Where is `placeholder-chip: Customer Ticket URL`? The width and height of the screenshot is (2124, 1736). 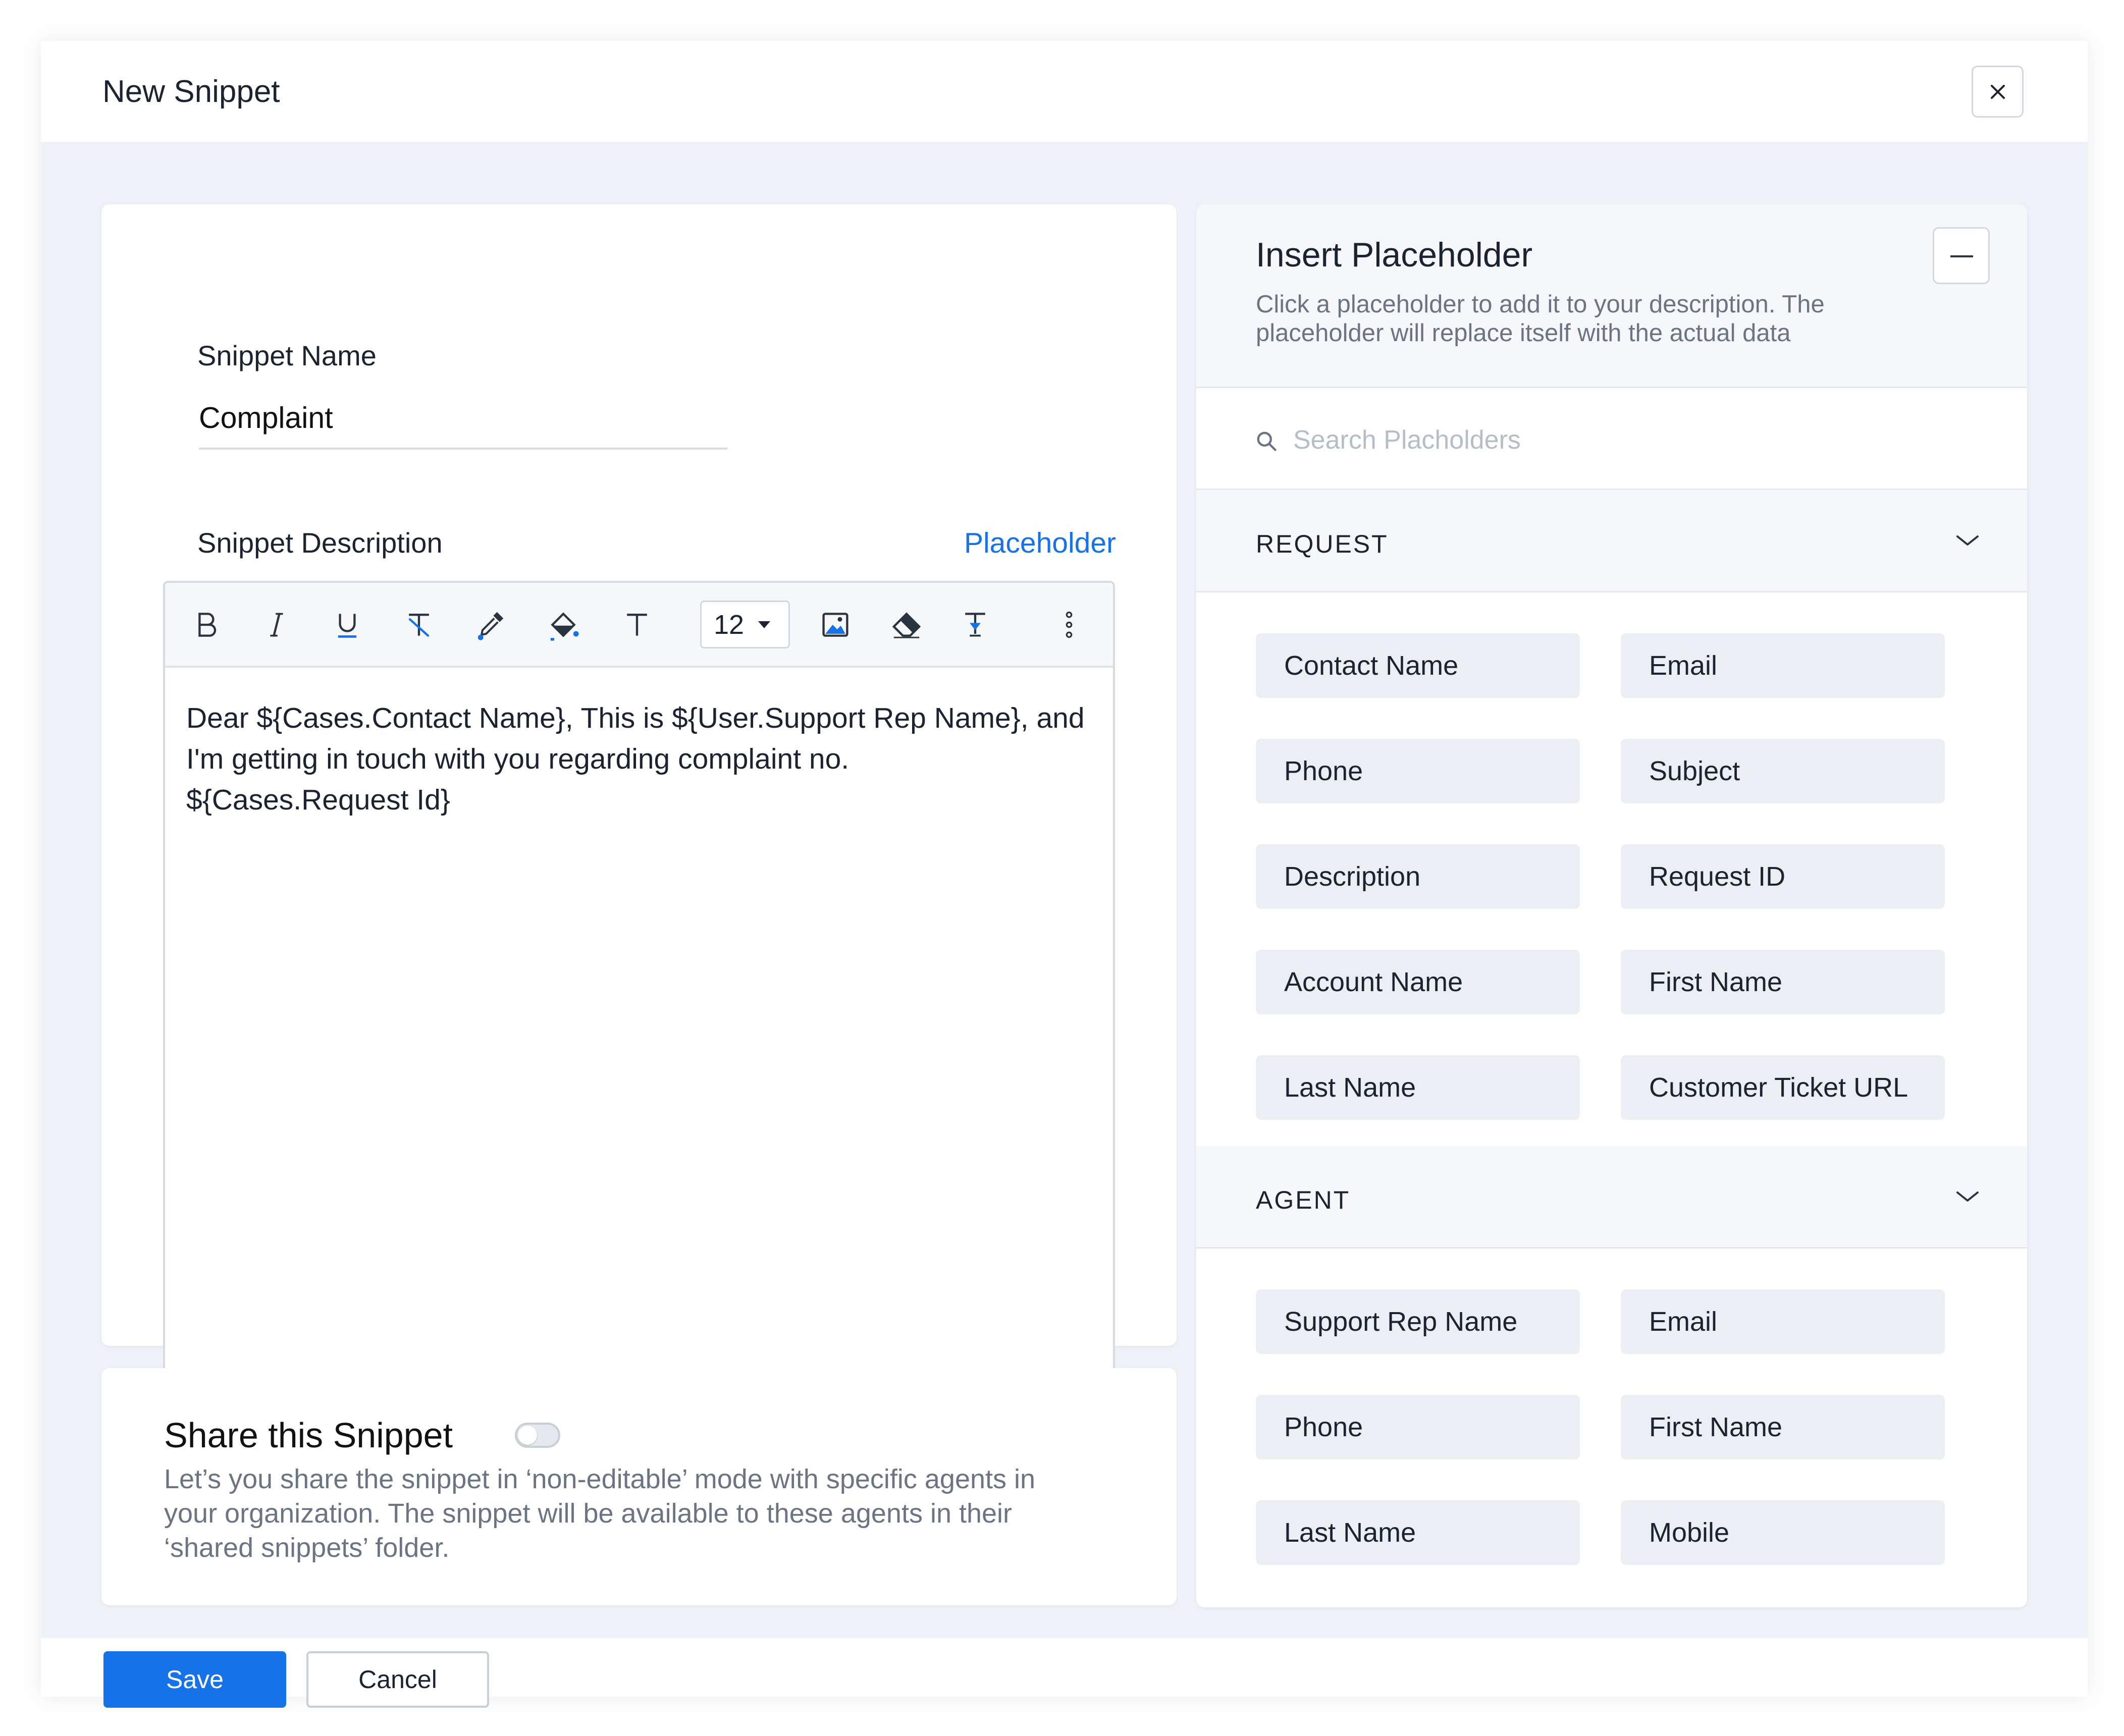 placeholder-chip: Customer Ticket URL is located at coordinates (1783, 1087).